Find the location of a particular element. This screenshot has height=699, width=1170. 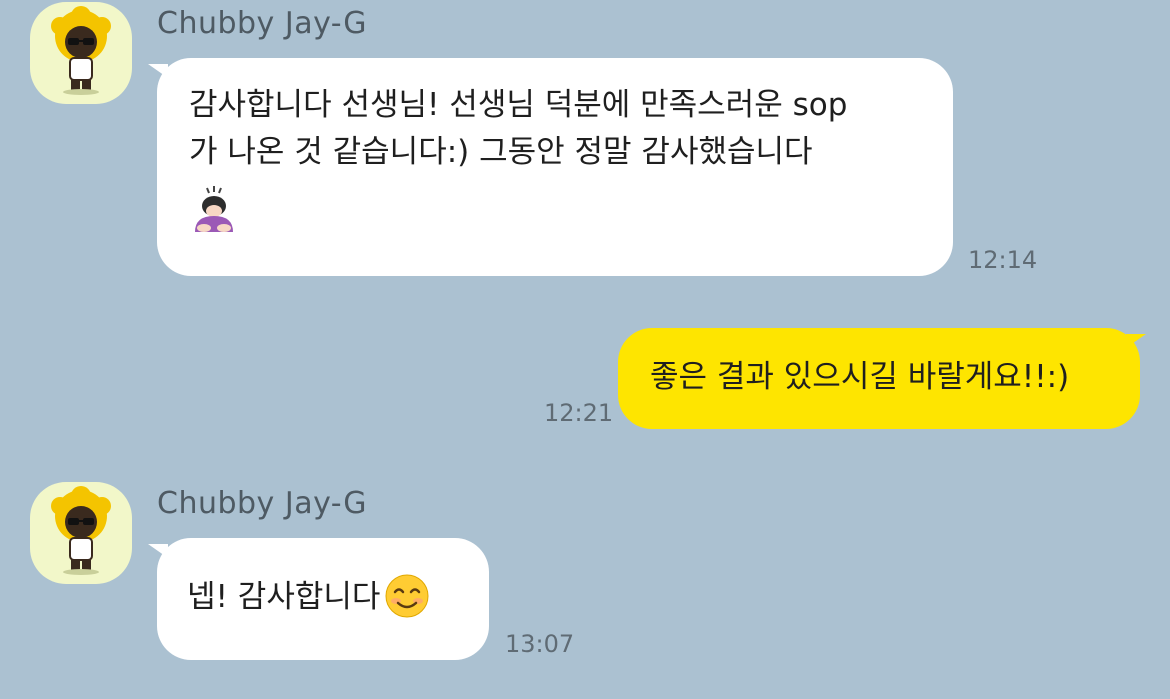

message-bubble: 넵! 감사합니다 is located at coordinates (323, 599).